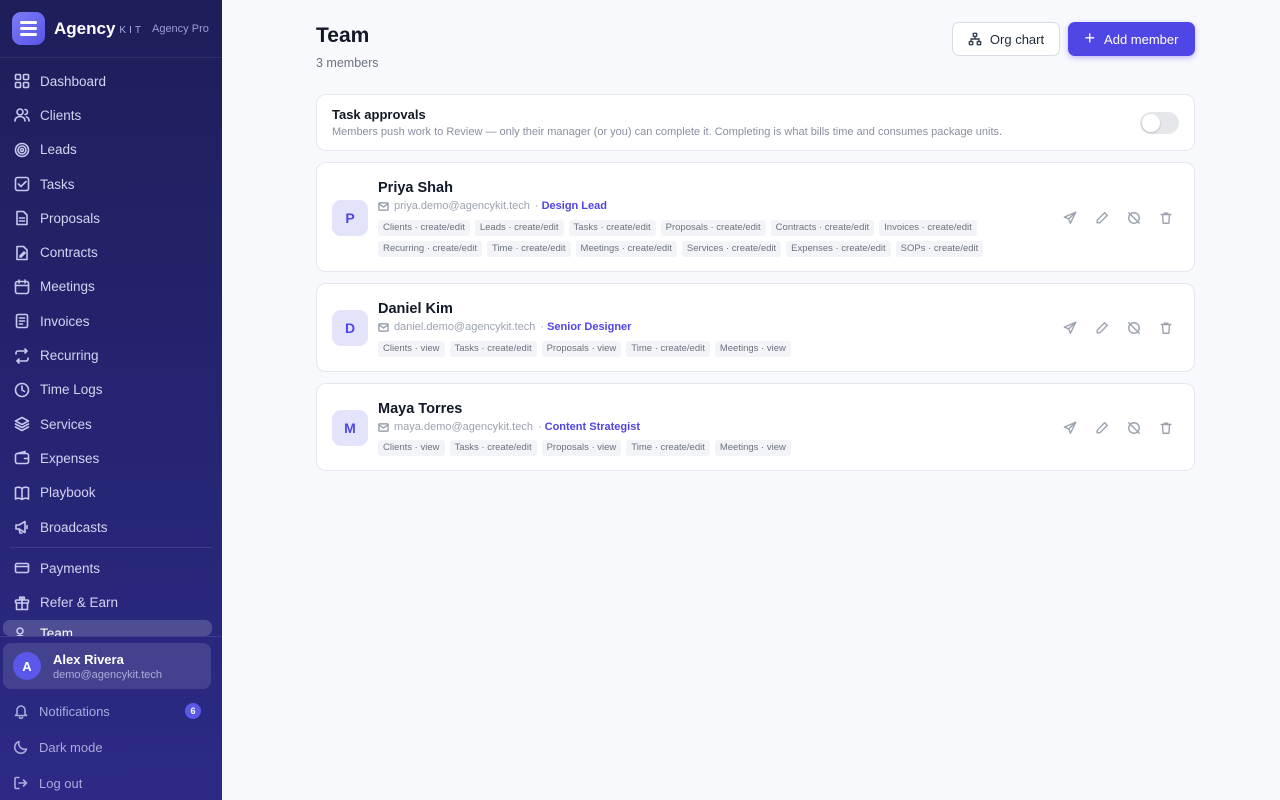 This screenshot has width=1280, height=800. Describe the element at coordinates (1131, 39) in the screenshot. I see `add-member-button: + Add member` at that location.